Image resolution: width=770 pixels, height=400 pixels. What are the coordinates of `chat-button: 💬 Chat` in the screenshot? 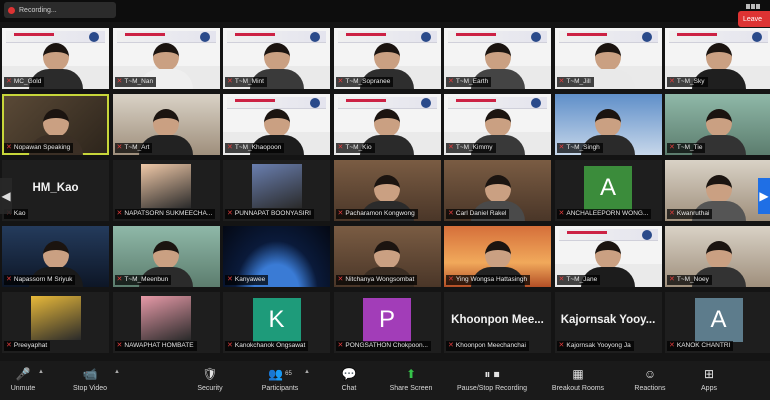 It's located at (349, 380).